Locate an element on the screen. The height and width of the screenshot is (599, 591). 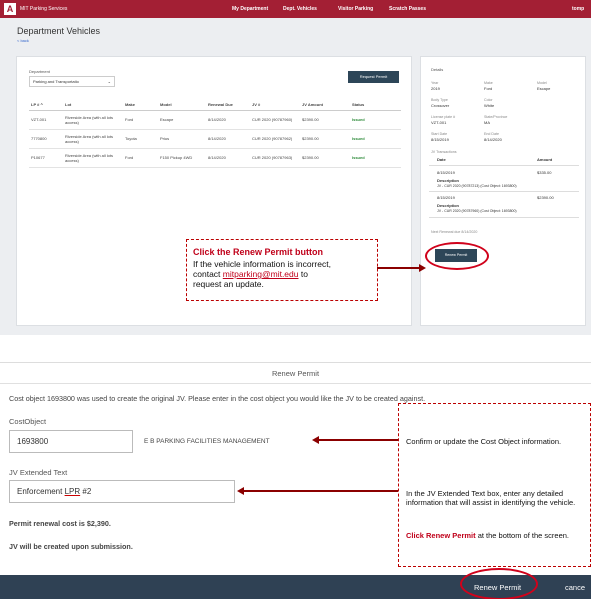
callout-step-3-rest: at the bottom of the screen. is located at coordinates (522, 535).